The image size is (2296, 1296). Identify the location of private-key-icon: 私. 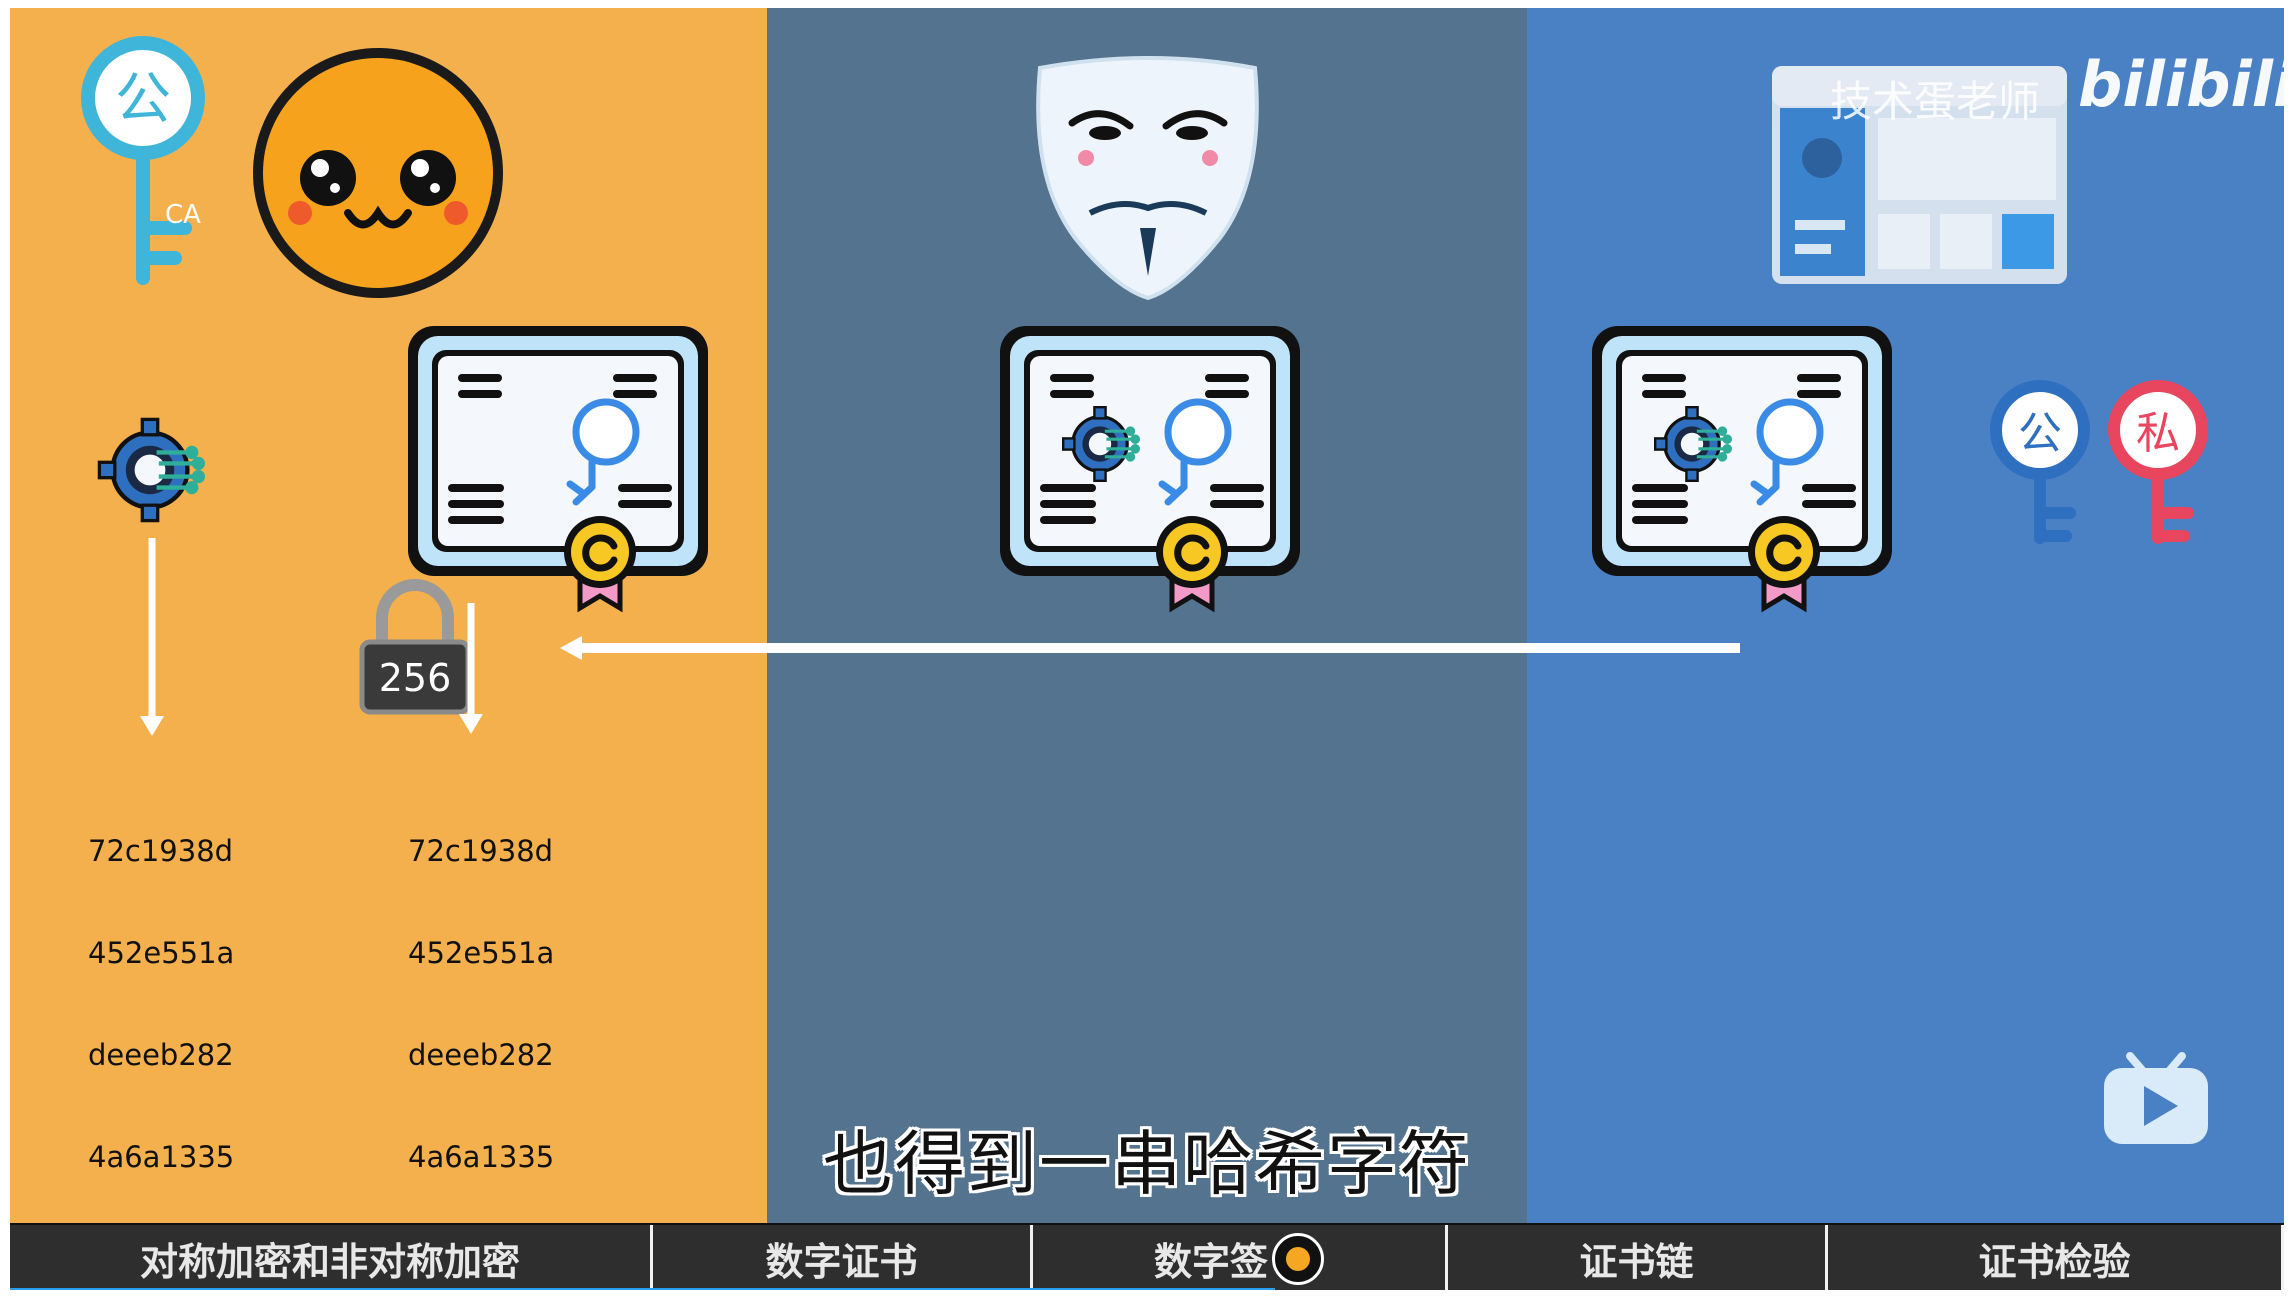
(2158, 462).